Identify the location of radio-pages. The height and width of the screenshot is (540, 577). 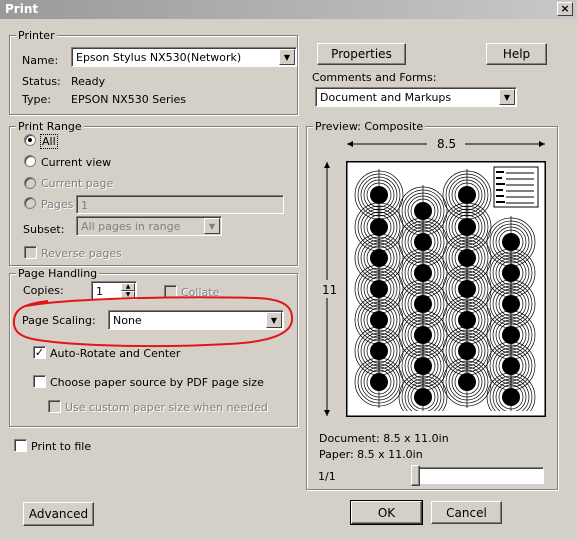
(30, 203).